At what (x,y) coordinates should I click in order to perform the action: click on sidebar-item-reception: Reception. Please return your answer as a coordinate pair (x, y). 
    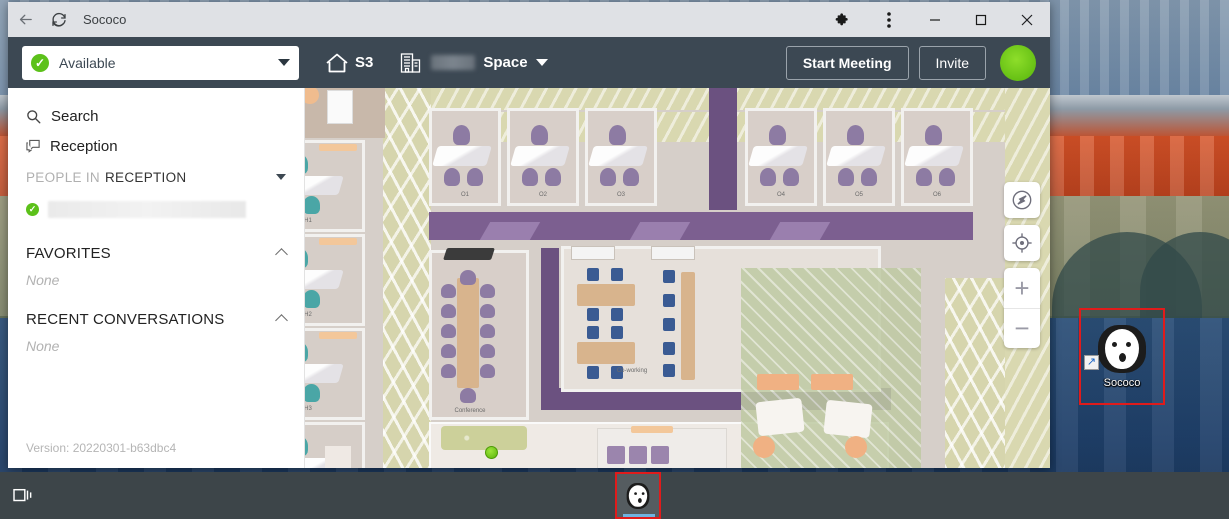
    Looking at the image, I should click on (156, 146).